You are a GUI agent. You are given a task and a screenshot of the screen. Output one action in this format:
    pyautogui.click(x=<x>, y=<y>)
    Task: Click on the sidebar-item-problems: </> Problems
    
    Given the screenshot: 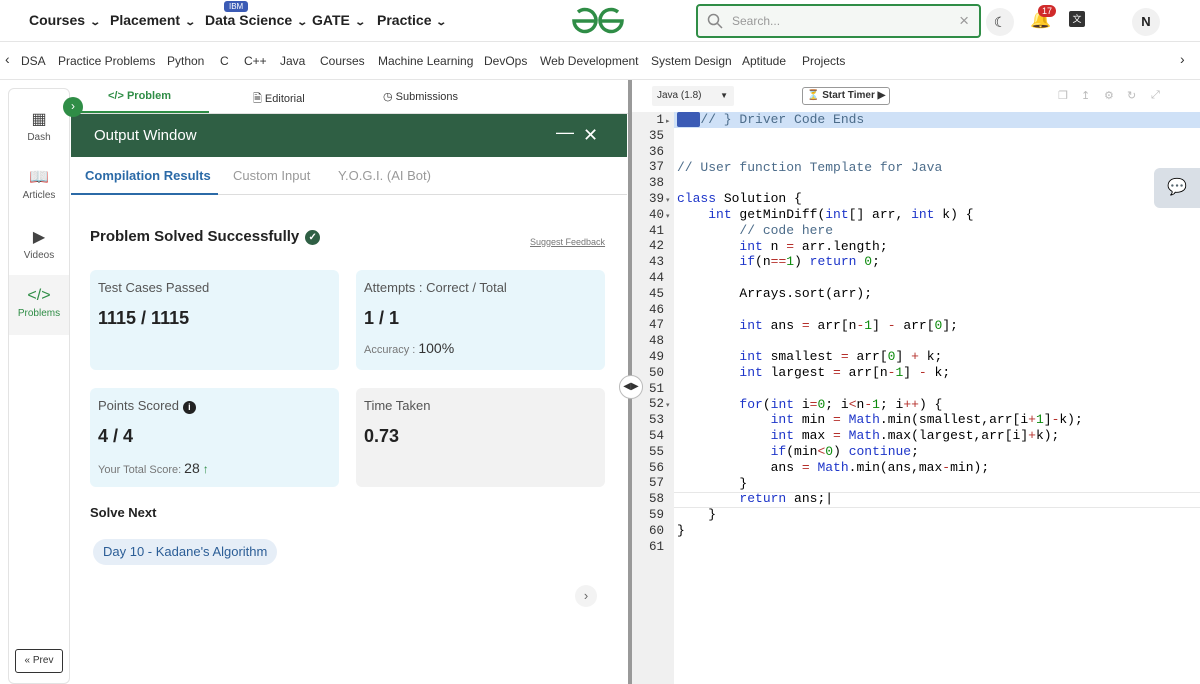 What is the action you would take?
    pyautogui.click(x=39, y=305)
    